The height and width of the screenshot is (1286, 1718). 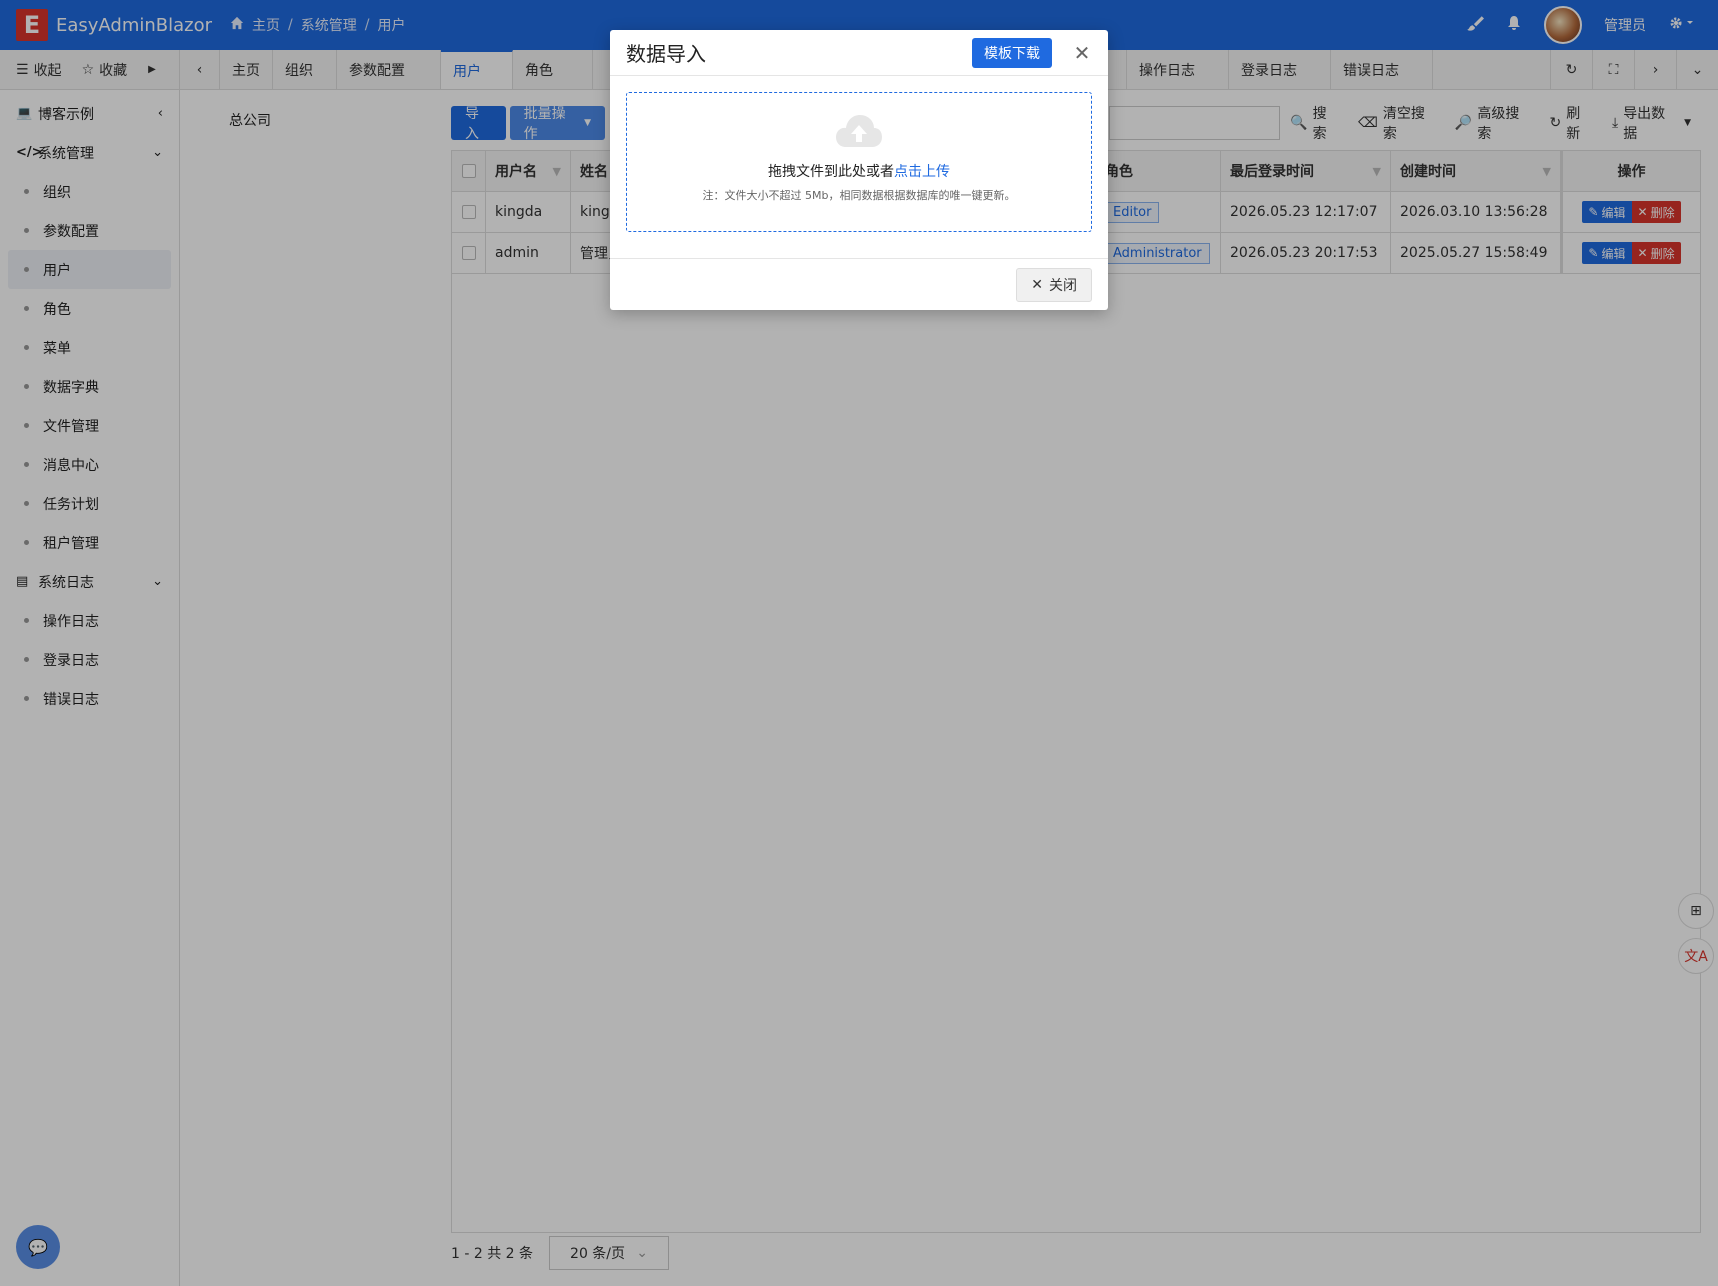 What do you see at coordinates (1012, 52) in the screenshot?
I see `template-download-button: 模板下载` at bounding box center [1012, 52].